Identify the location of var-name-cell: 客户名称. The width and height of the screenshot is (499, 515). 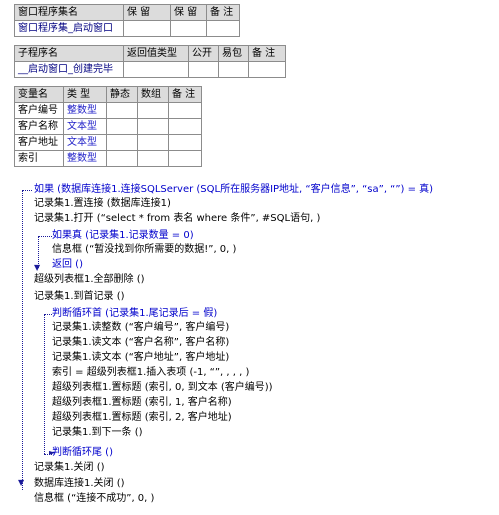
(39, 126).